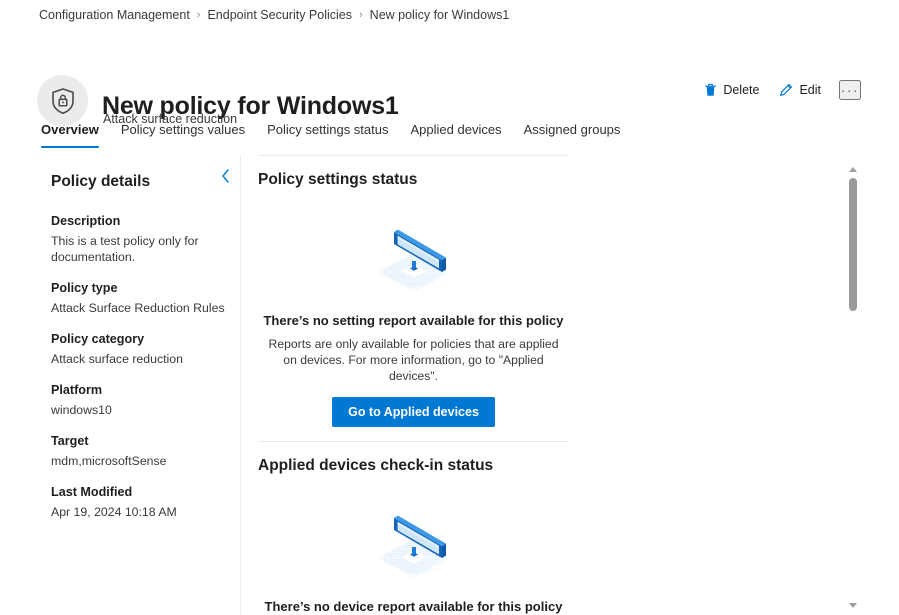 This screenshot has height=615, width=899. Describe the element at coordinates (338, 179) in the screenshot. I see `policy-settings-status-title: Policy settings status` at that location.